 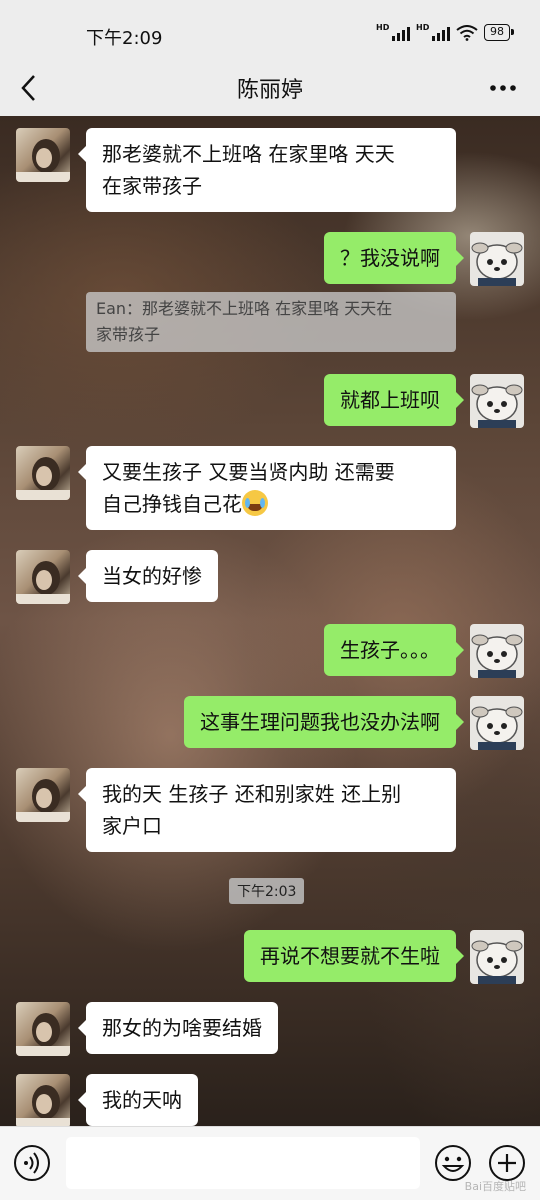 I want to click on message-timestamp: 下午2:03, so click(x=267, y=891).